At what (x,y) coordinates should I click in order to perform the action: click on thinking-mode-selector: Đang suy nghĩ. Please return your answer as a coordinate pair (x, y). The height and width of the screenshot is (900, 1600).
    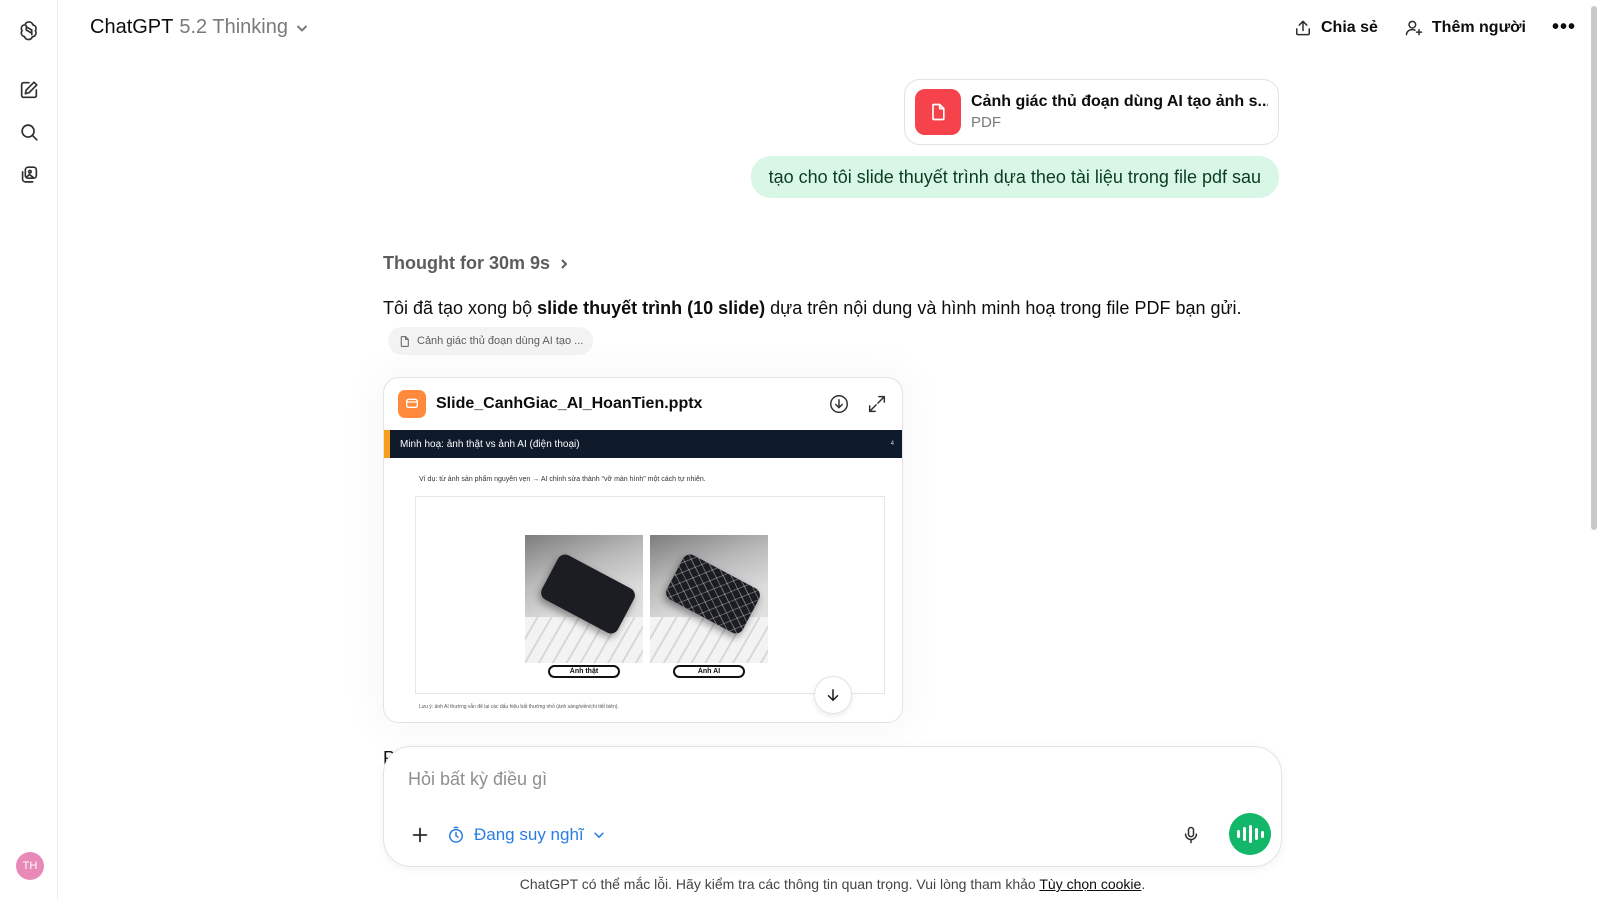
    Looking at the image, I should click on (526, 835).